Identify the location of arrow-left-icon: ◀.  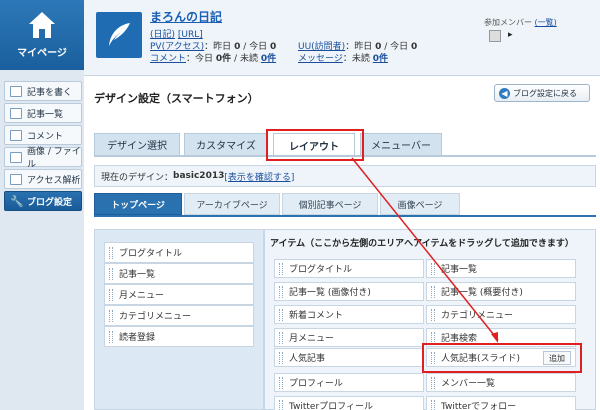
(504, 93).